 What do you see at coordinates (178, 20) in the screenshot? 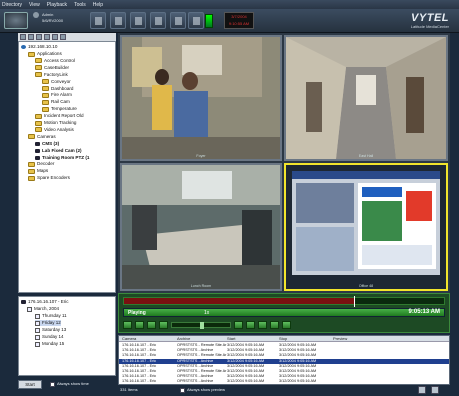
I see `print-button` at bounding box center [178, 20].